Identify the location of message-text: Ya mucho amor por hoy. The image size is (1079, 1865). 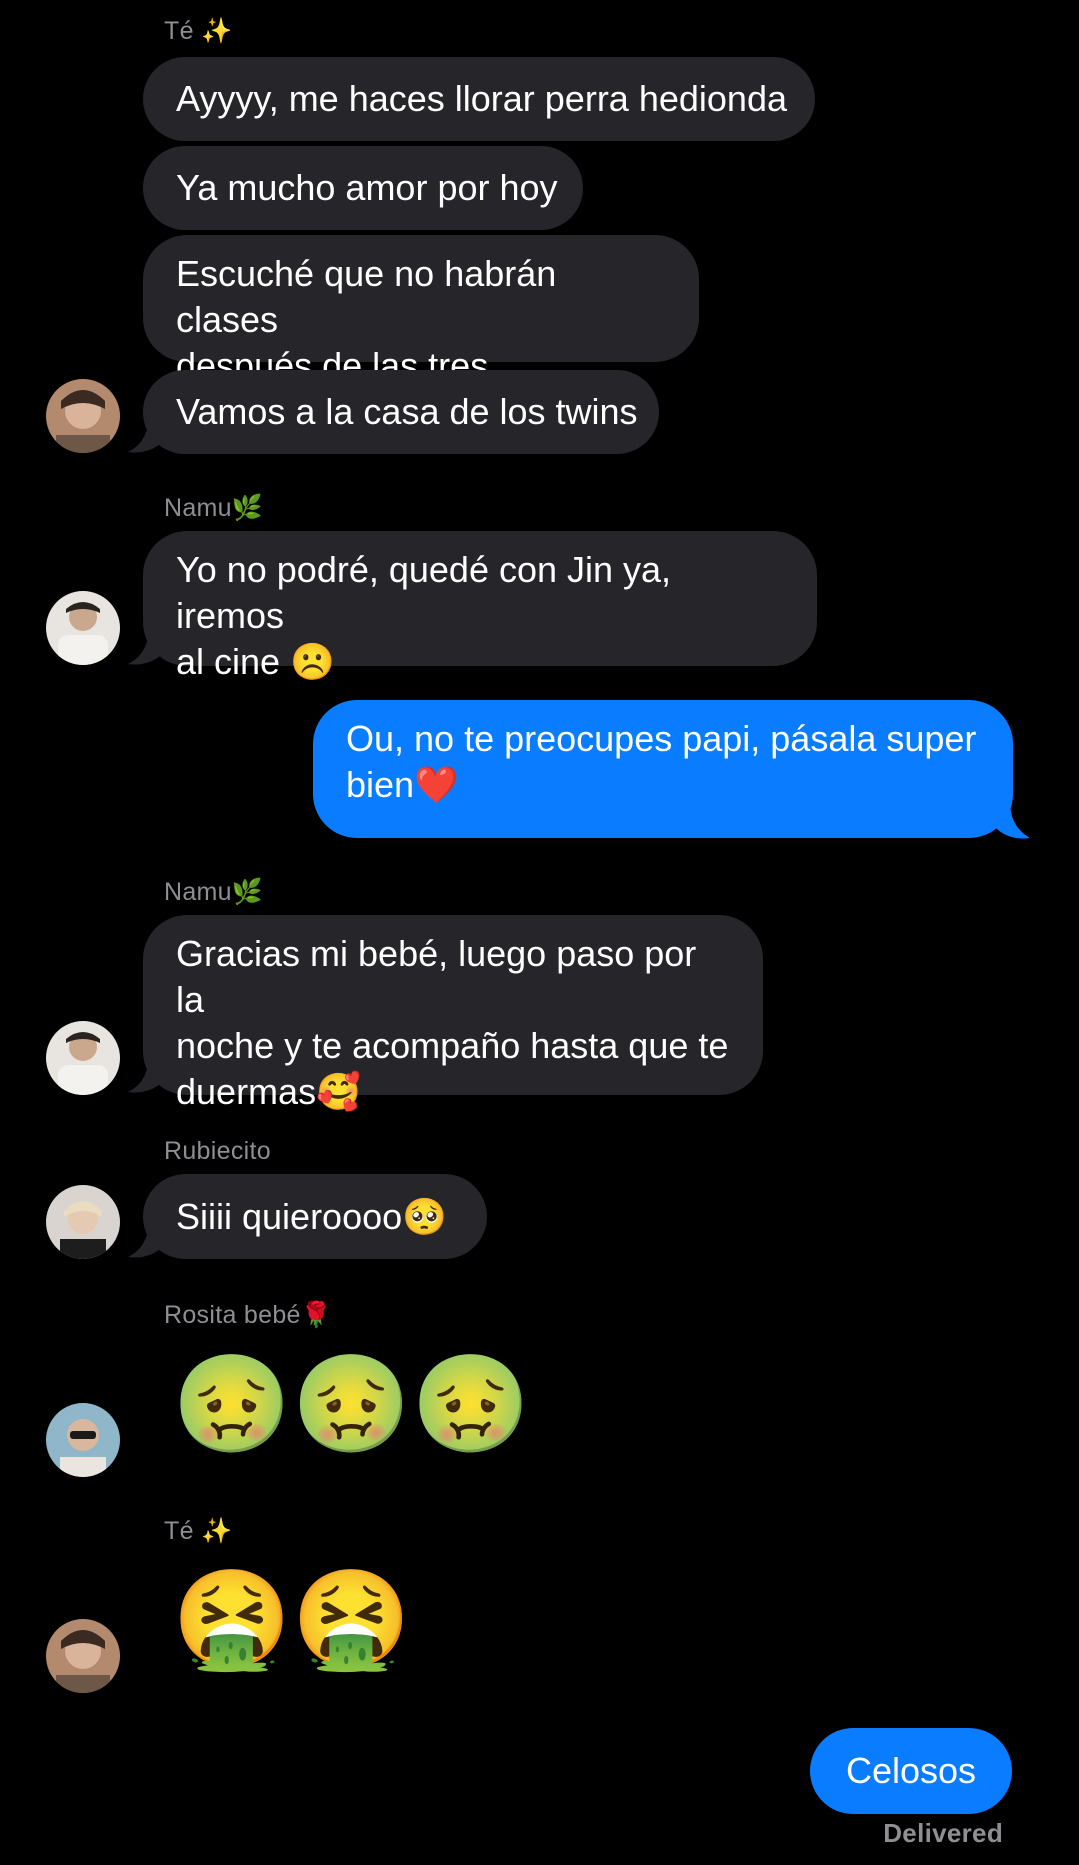
(367, 187).